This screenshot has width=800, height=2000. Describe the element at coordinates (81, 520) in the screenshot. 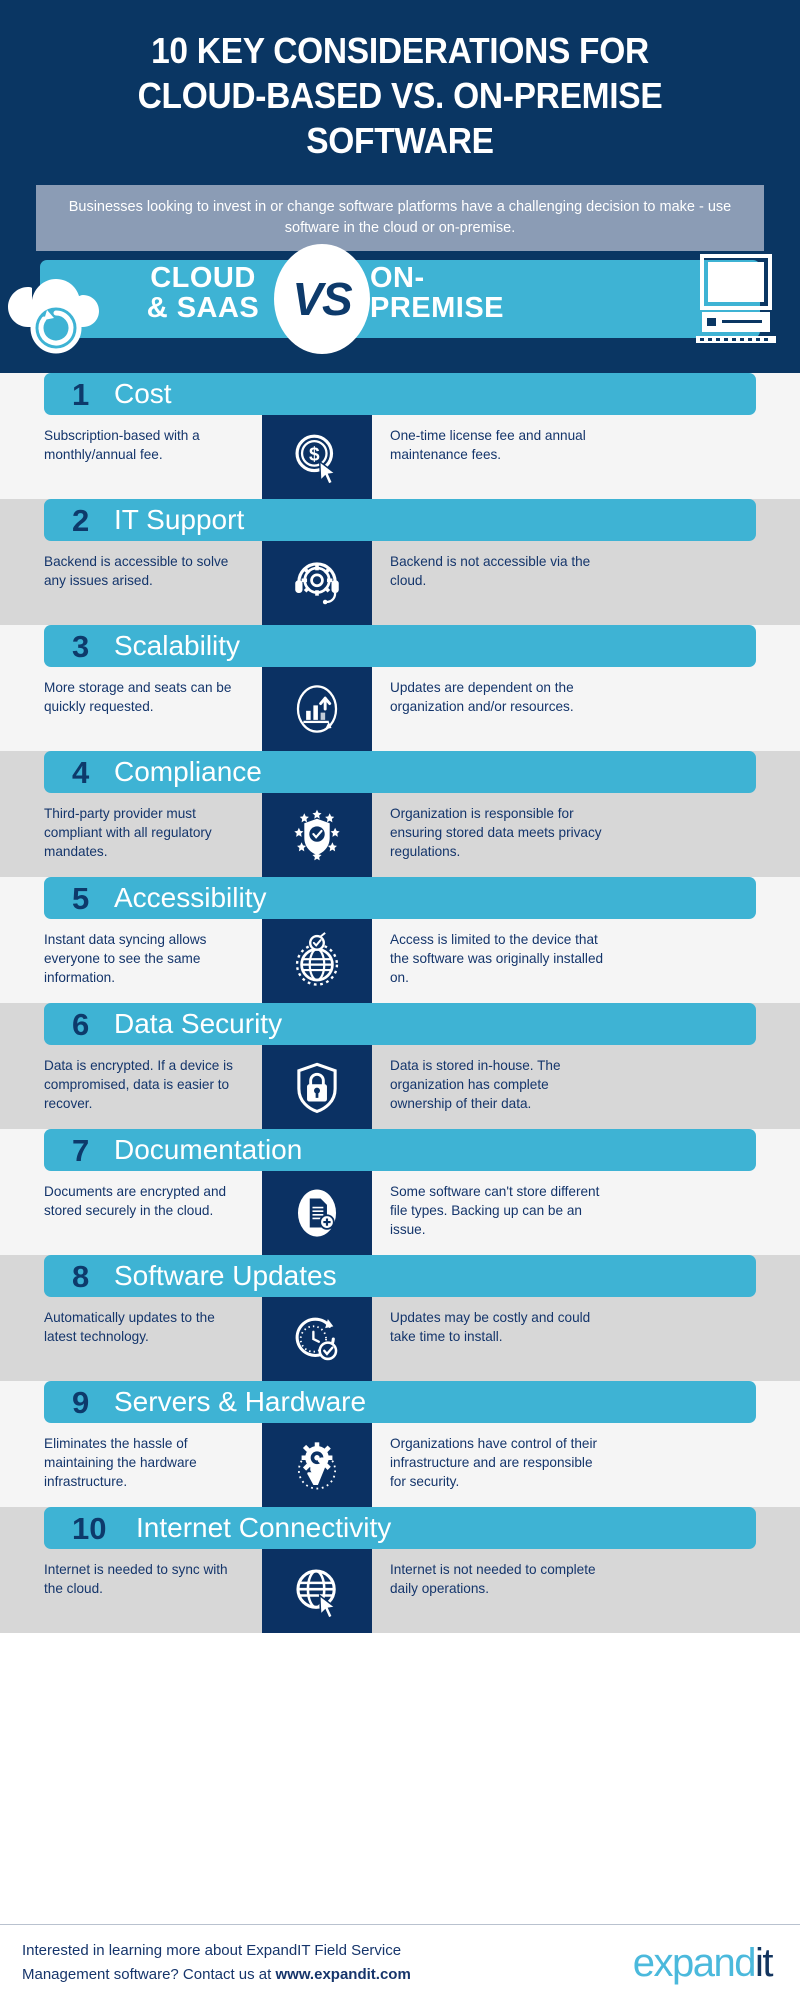

I see `row-number: 2` at that location.